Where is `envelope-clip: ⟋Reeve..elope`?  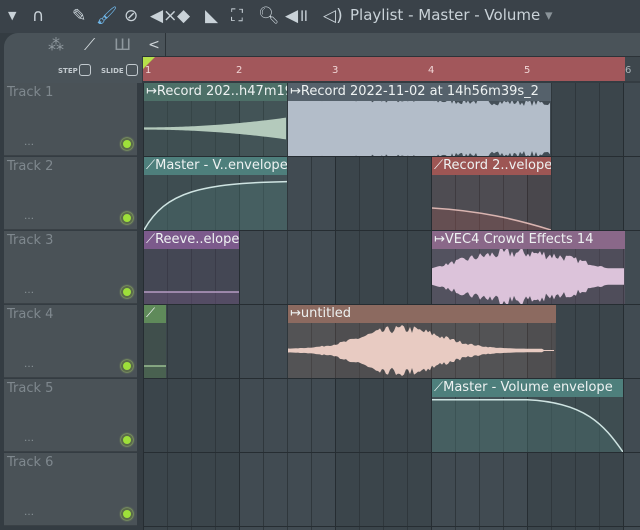 envelope-clip: ⟋Reeve..elope is located at coordinates (191, 267).